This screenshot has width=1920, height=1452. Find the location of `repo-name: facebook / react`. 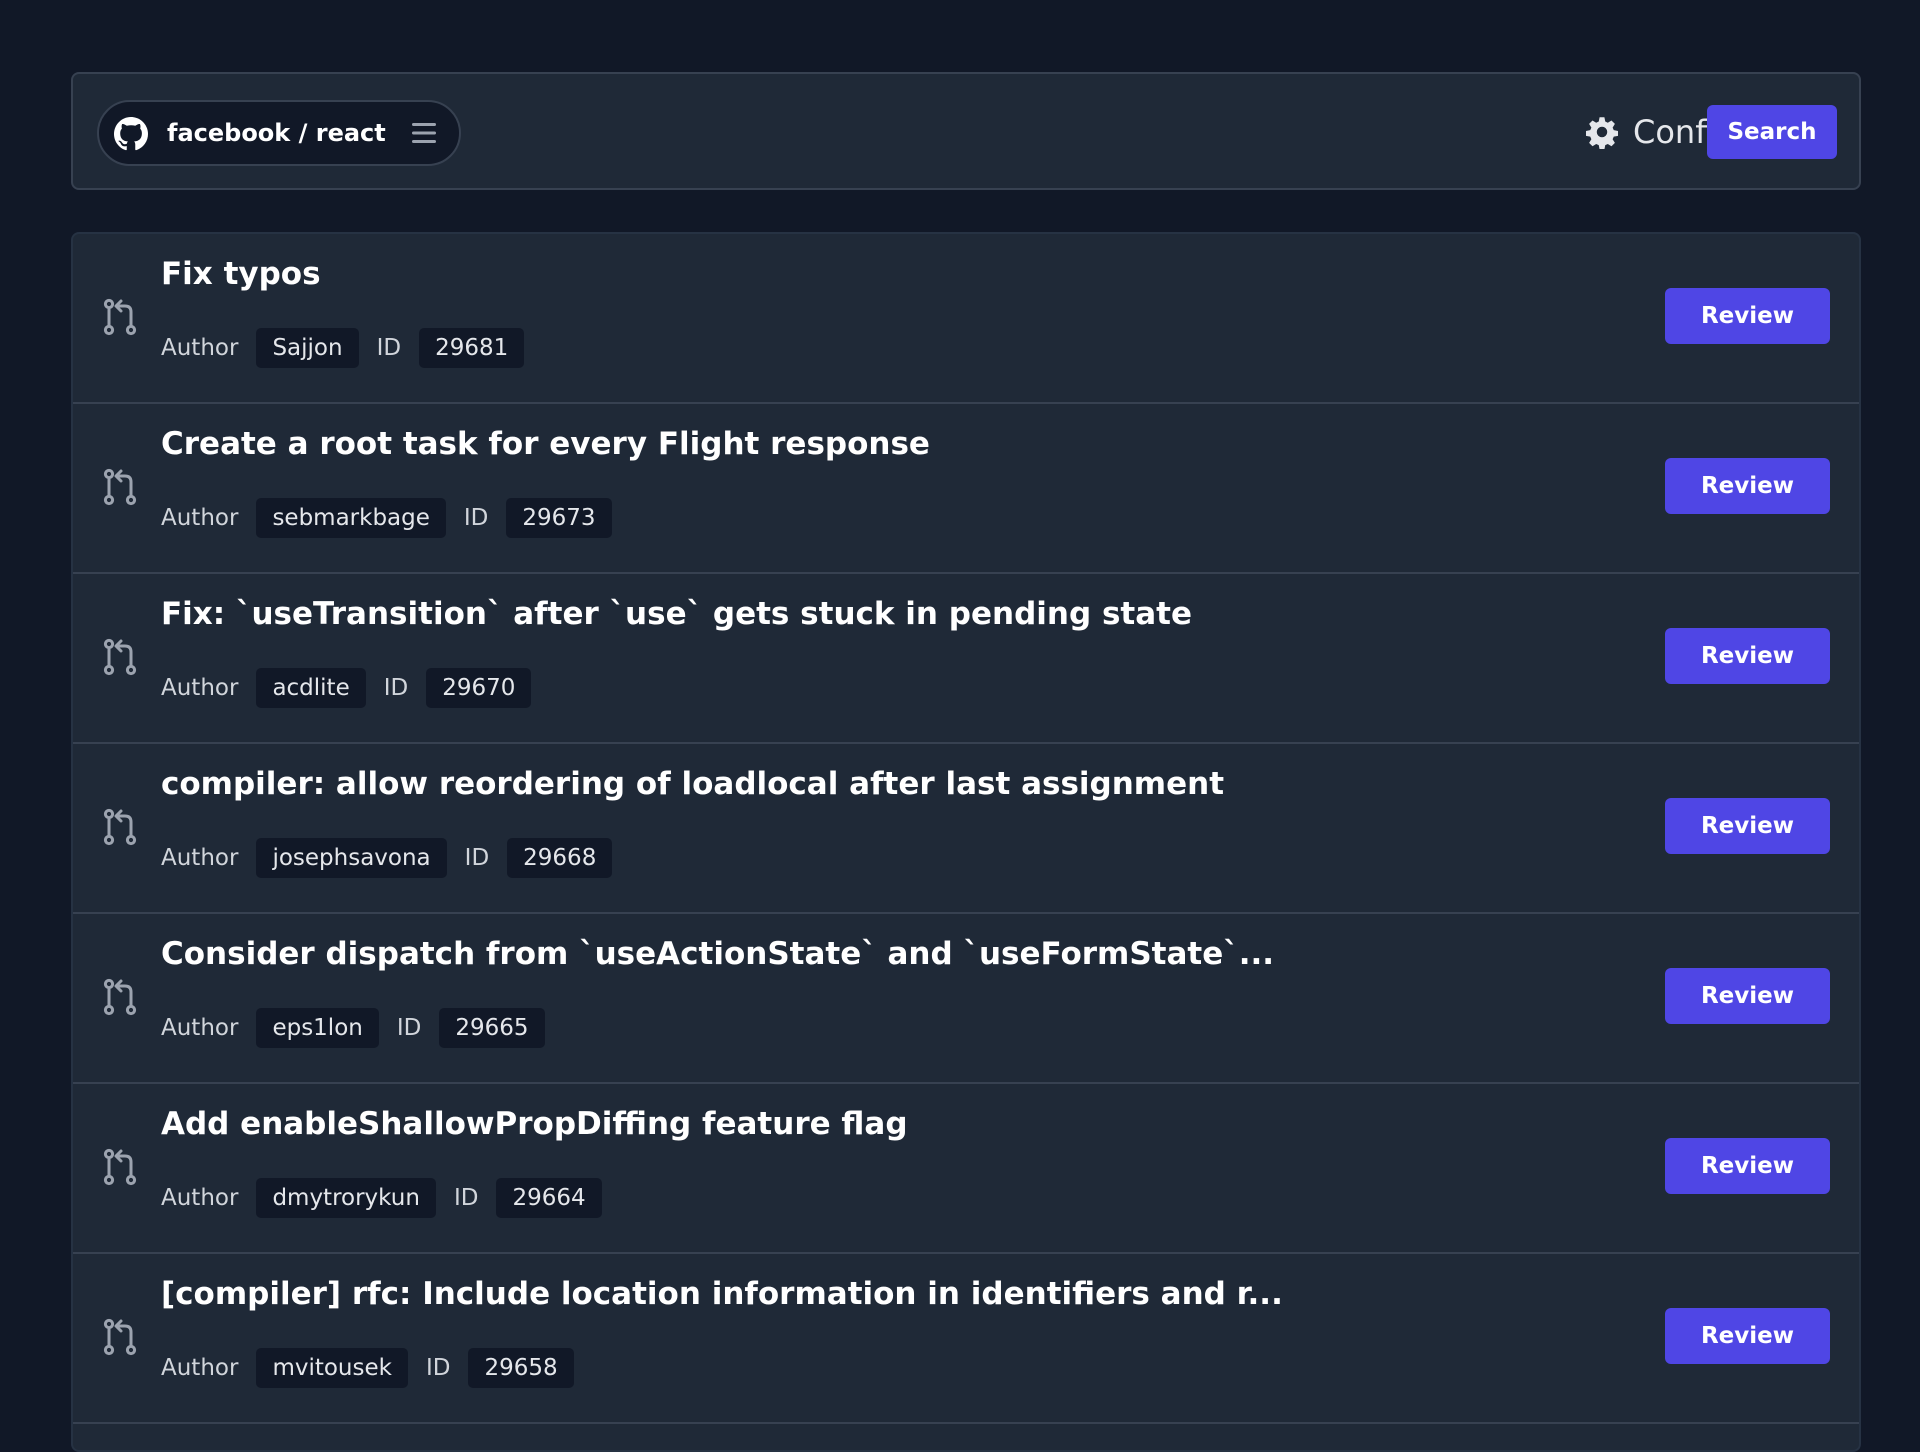

repo-name: facebook / react is located at coordinates (276, 133).